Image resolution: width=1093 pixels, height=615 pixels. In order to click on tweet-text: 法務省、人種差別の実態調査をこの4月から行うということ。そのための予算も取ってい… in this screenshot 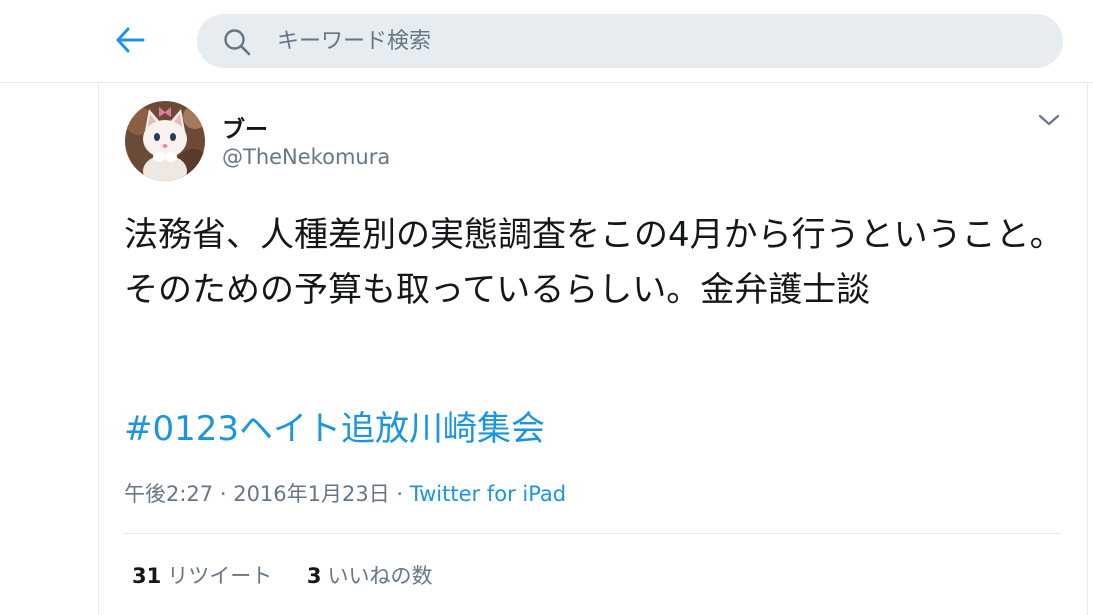, I will do `click(594, 262)`.